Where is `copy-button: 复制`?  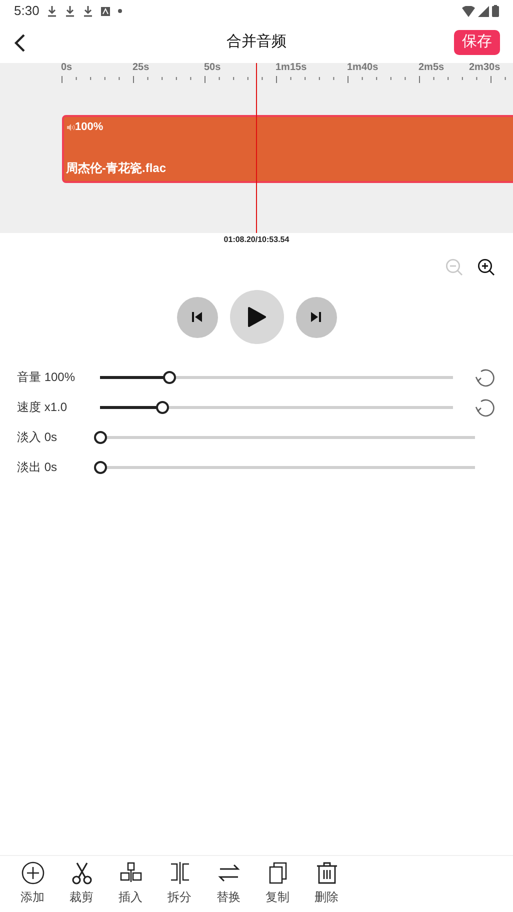
copy-button: 复制 is located at coordinates (277, 883).